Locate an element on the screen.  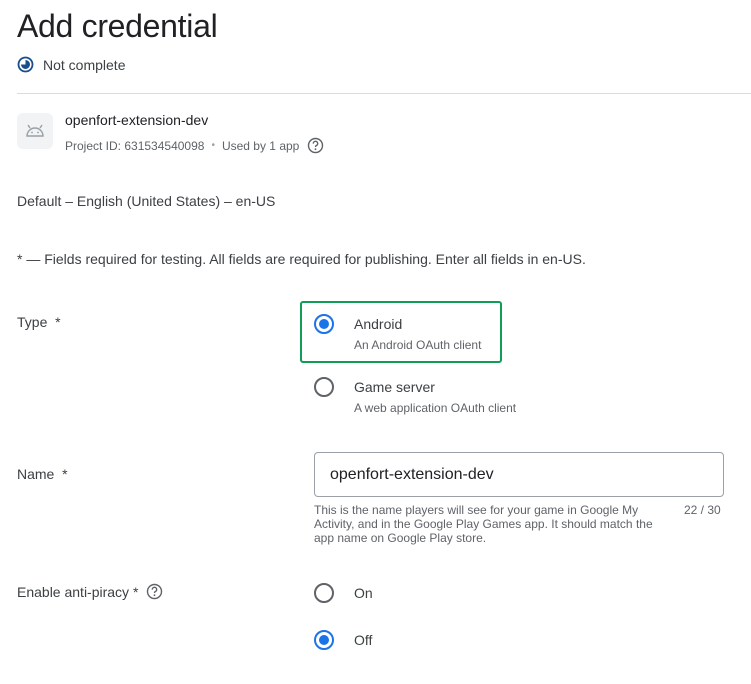
anti-piracy-label: Enable anti-piracy * is located at coordinates (90, 591).